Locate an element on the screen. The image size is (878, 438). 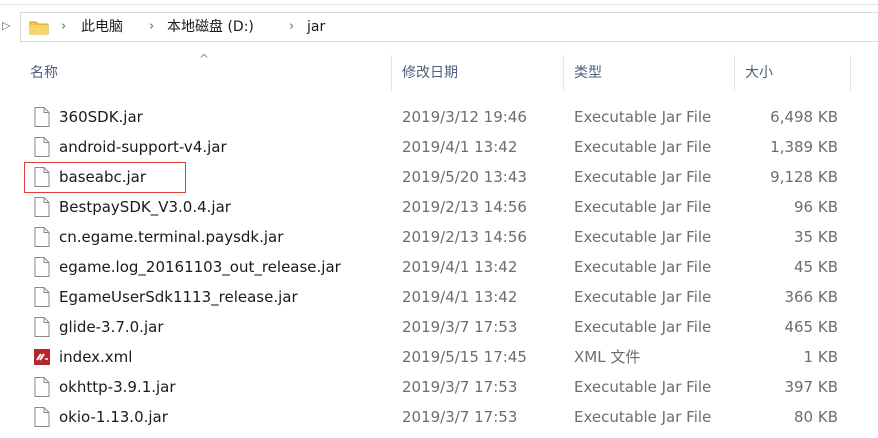
file-type: XML 文件 is located at coordinates (607, 357).